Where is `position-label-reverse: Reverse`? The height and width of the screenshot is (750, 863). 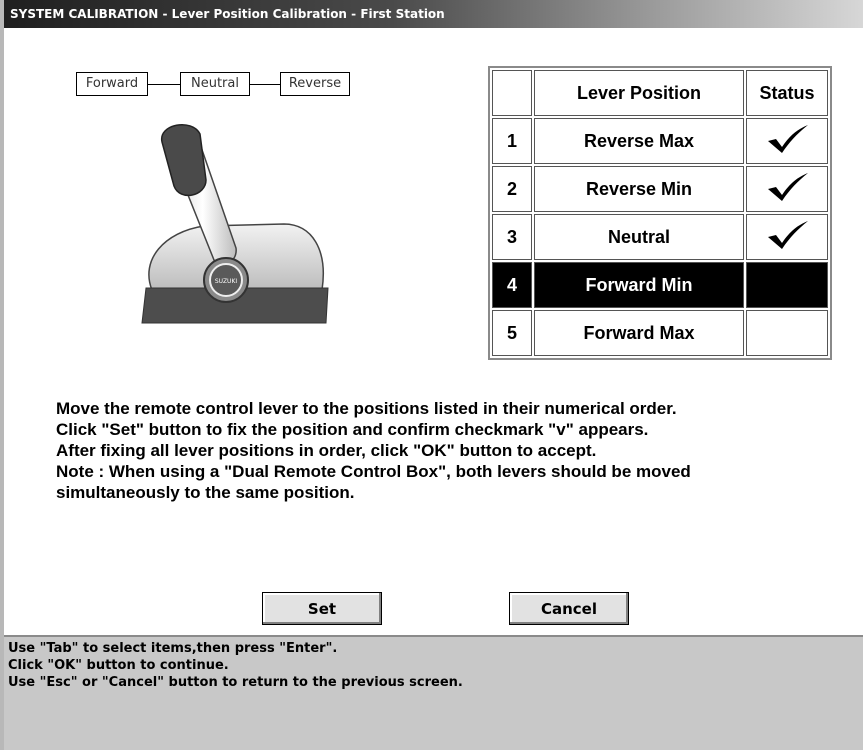 position-label-reverse: Reverse is located at coordinates (315, 84).